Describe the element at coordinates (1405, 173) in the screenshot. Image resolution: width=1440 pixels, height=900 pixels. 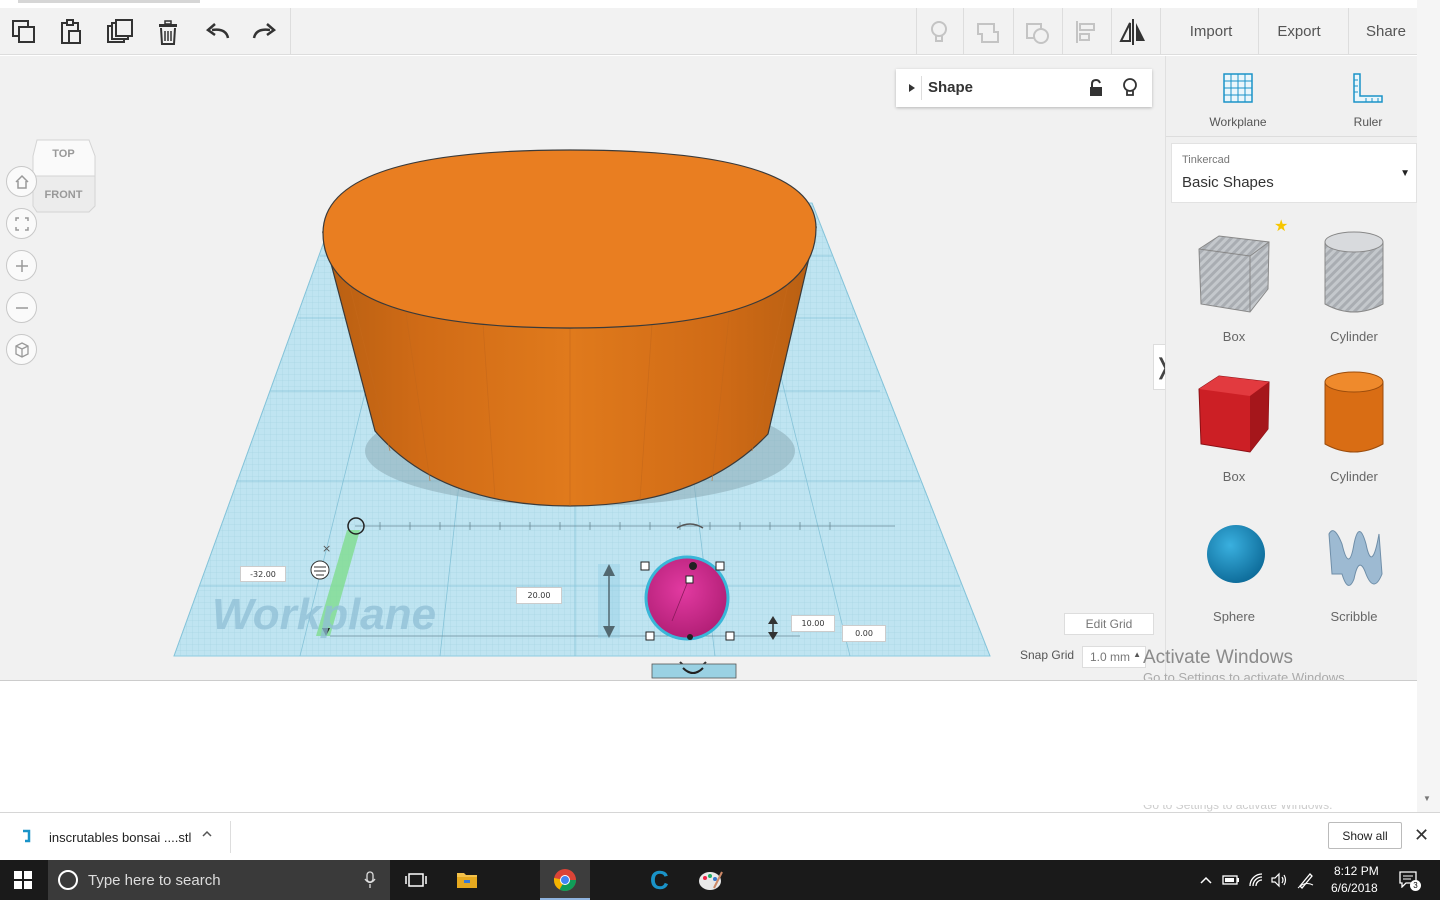
I see `caret-down-icon: ▼` at that location.